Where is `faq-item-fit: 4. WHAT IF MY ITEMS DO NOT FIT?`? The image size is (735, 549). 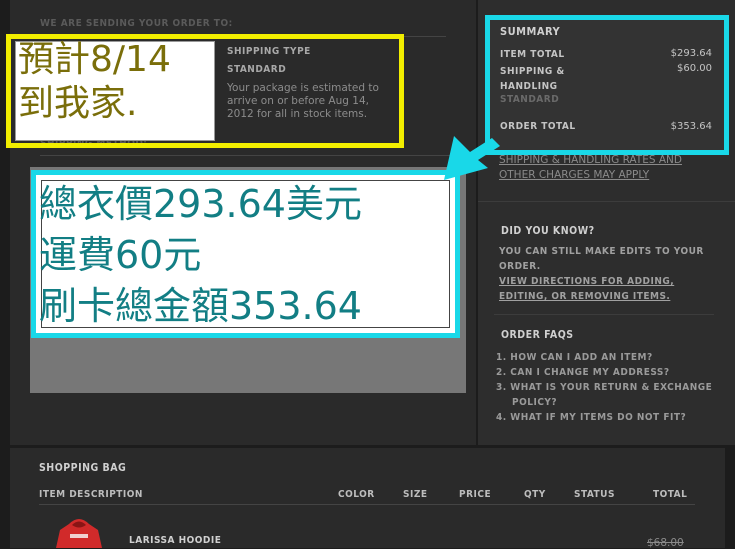
faq-item-fit: 4. WHAT IF MY ITEMS DO NOT FIT? is located at coordinates (591, 417).